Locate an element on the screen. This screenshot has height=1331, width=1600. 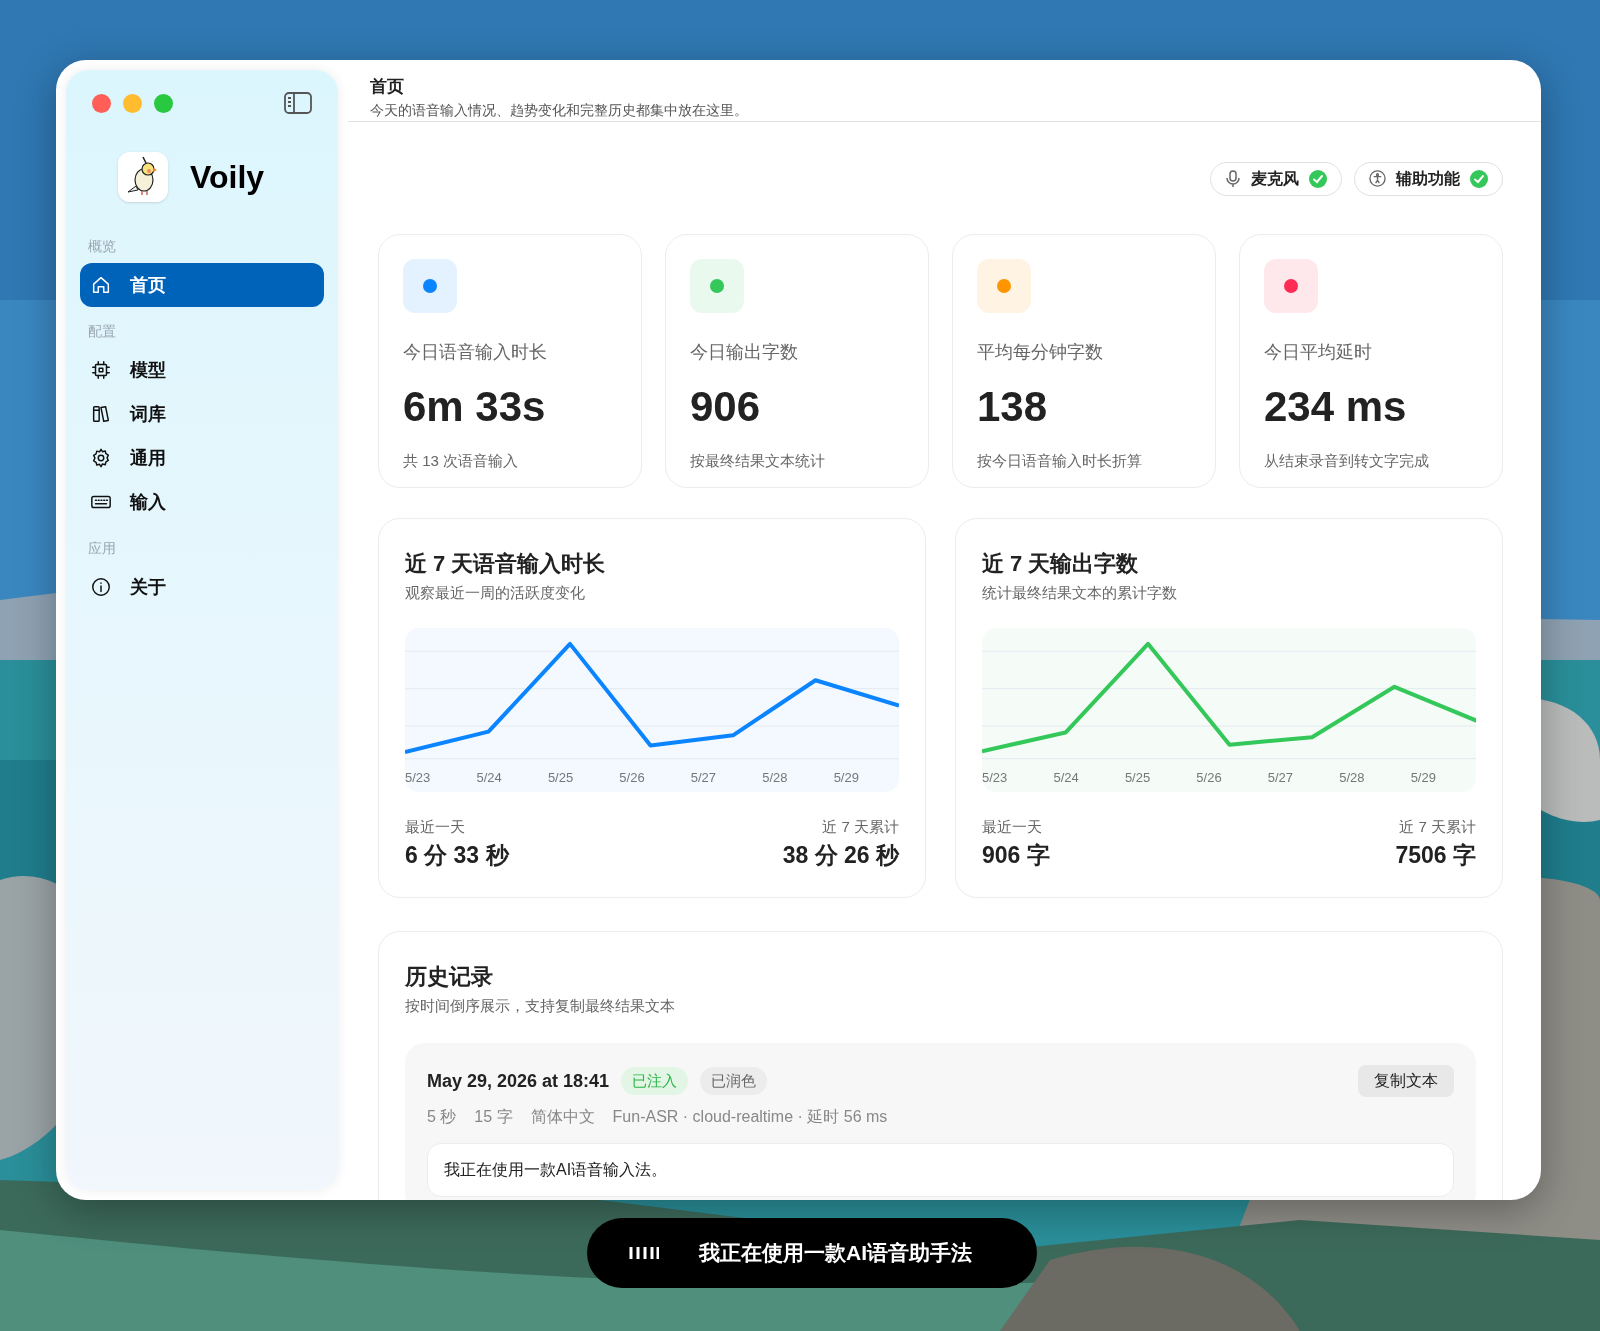
status-tag: 已注入 is located at coordinates (655, 1081).